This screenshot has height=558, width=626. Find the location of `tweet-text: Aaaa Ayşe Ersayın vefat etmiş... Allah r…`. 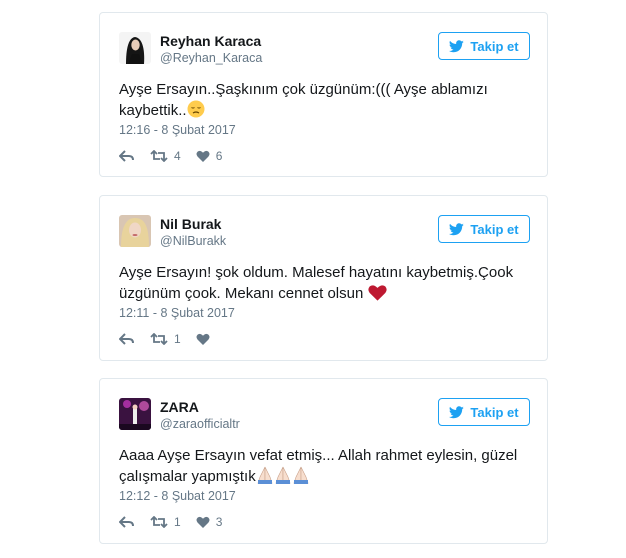

tweet-text: Aaaa Ayşe Ersayın vefat etmiş... Allah r… is located at coordinates (319, 467).